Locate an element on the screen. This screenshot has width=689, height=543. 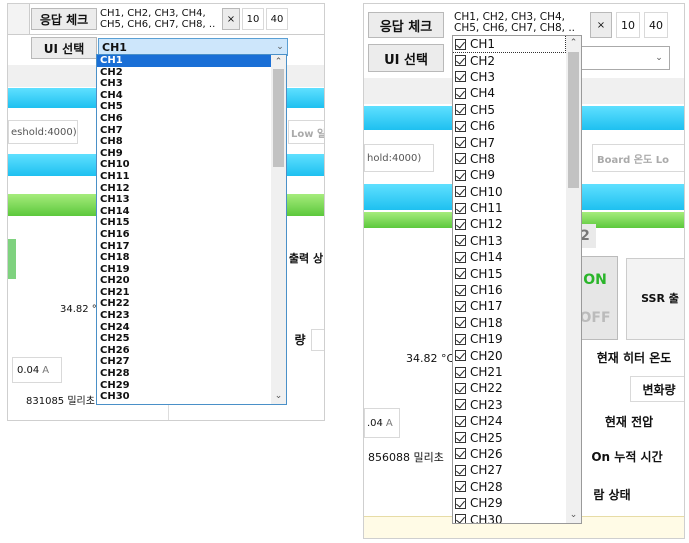
dropdown-item: CH9 is located at coordinates (184, 154).